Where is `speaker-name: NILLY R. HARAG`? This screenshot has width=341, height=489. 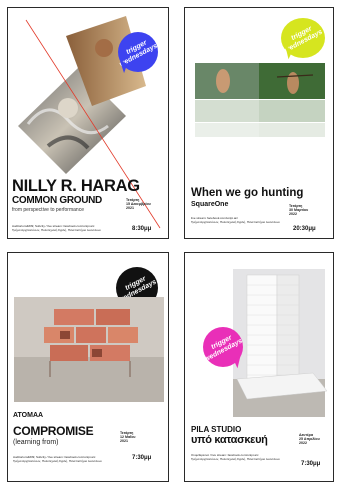
speaker-name: NILLY R. HARAG is located at coordinates (76, 186).